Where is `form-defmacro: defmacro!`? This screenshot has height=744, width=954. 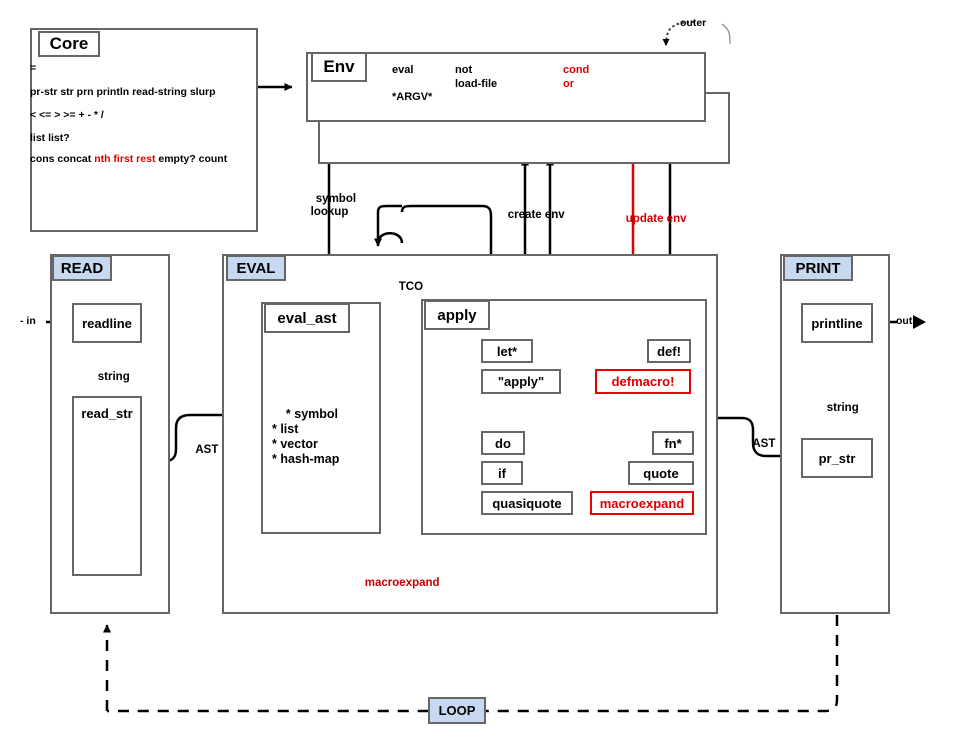
form-defmacro: defmacro! is located at coordinates (643, 381).